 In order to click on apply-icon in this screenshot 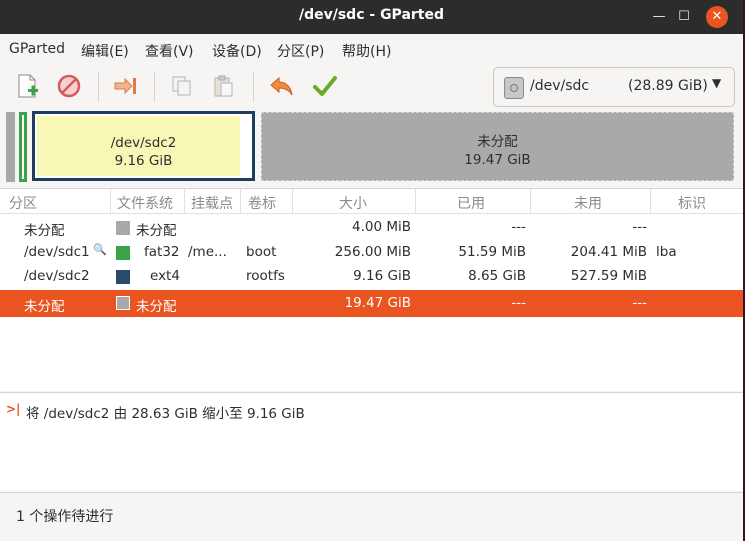, I will do `click(325, 86)`.